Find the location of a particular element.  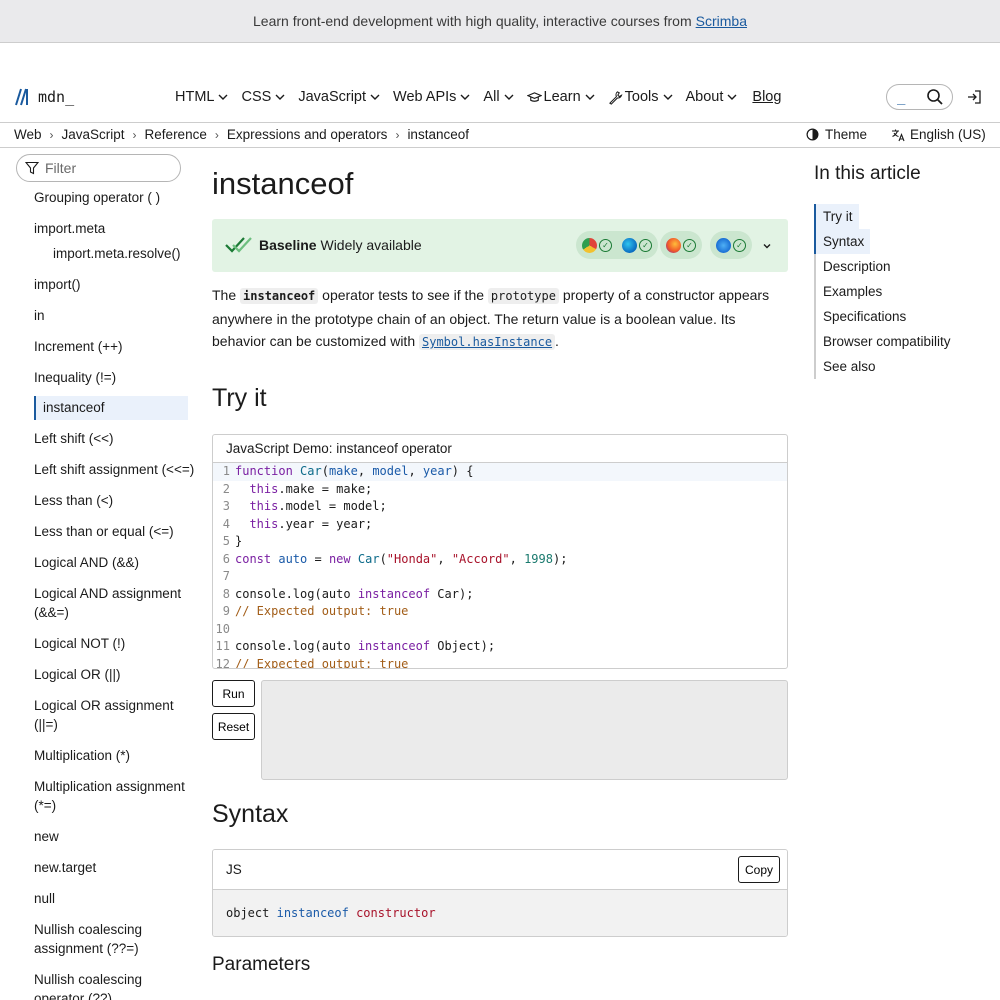

nav-learn: Learn is located at coordinates (560, 97).